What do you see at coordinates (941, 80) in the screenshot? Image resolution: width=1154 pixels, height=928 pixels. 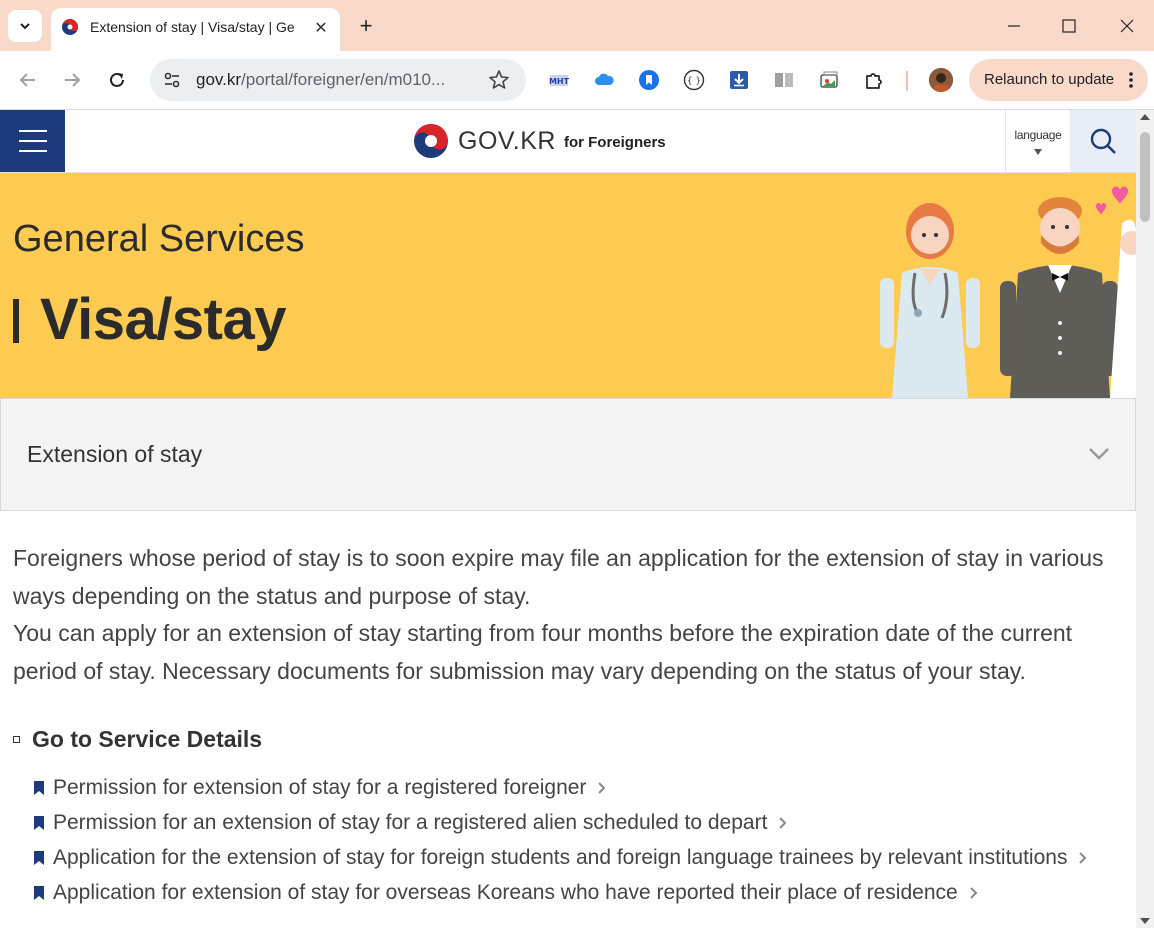 I see `profile-avatar` at bounding box center [941, 80].